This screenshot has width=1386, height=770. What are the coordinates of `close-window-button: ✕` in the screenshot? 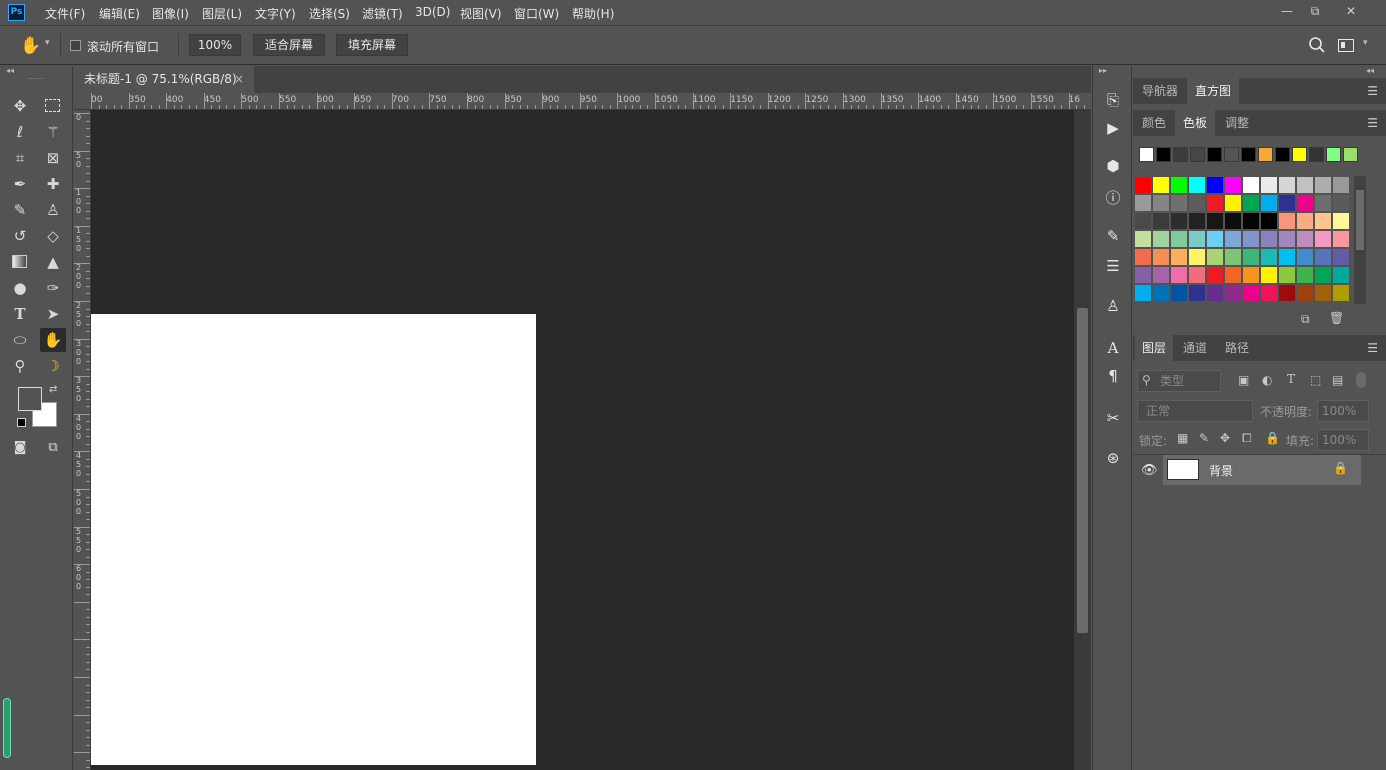 It's located at (1351, 11).